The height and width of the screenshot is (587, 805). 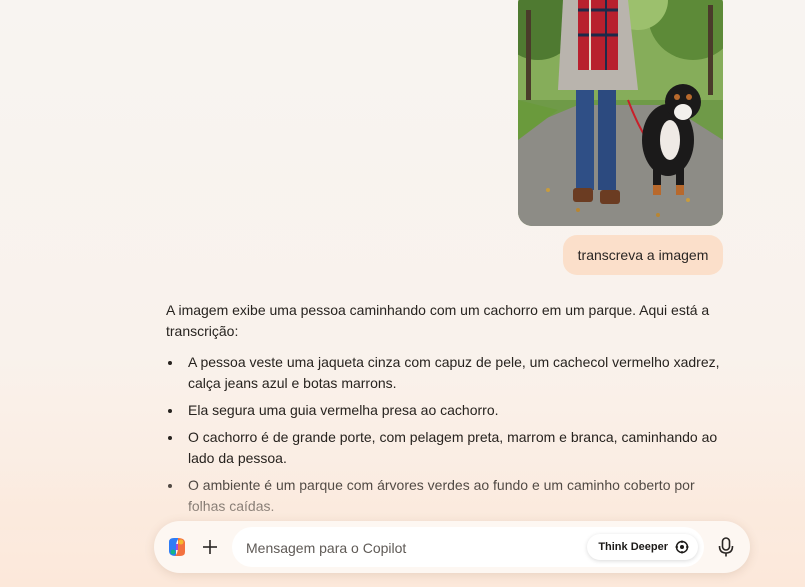 I want to click on microphone-icon, so click(x=726, y=547).